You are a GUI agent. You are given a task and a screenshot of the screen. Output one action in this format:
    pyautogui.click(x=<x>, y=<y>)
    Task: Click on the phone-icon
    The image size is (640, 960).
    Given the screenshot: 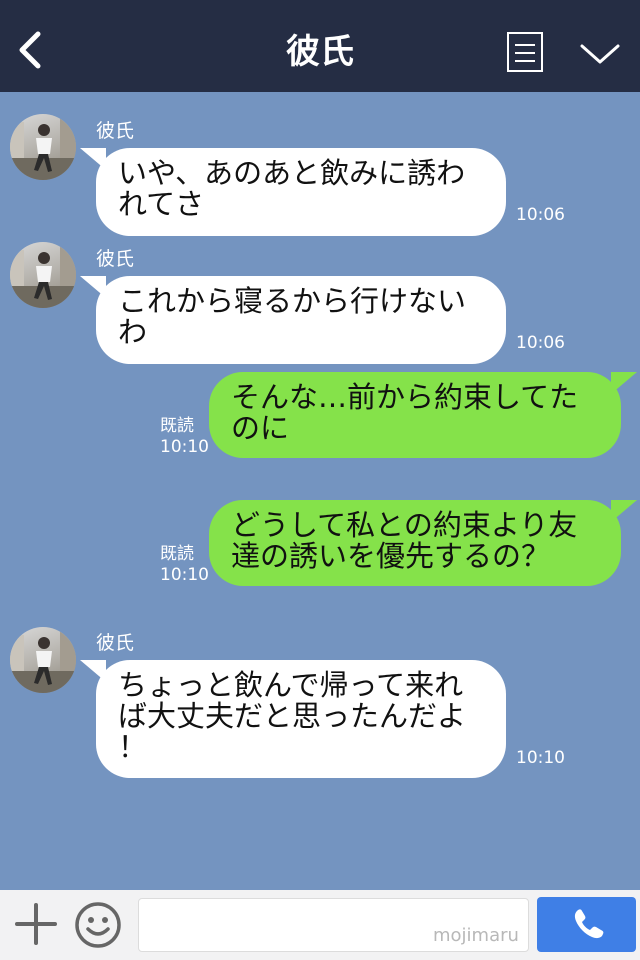 What is the action you would take?
    pyautogui.click(x=589, y=924)
    